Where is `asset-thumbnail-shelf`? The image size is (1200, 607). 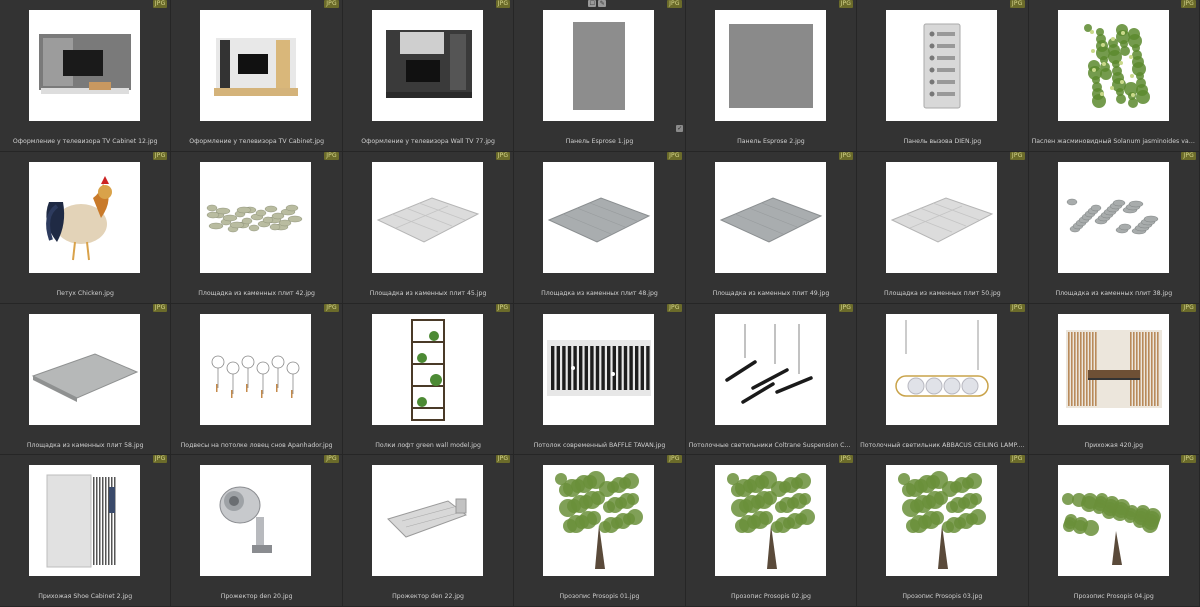 asset-thumbnail-shelf is located at coordinates (427, 369).